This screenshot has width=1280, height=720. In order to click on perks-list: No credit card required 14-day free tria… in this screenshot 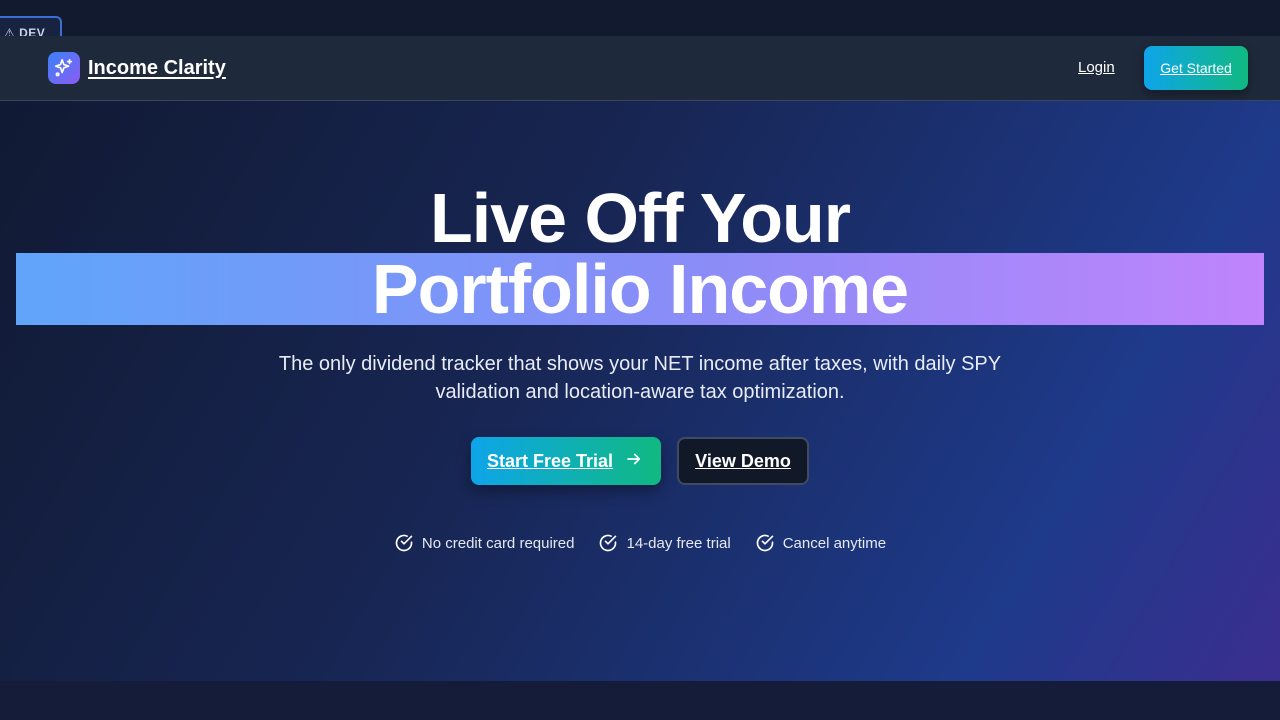, I will do `click(640, 543)`.